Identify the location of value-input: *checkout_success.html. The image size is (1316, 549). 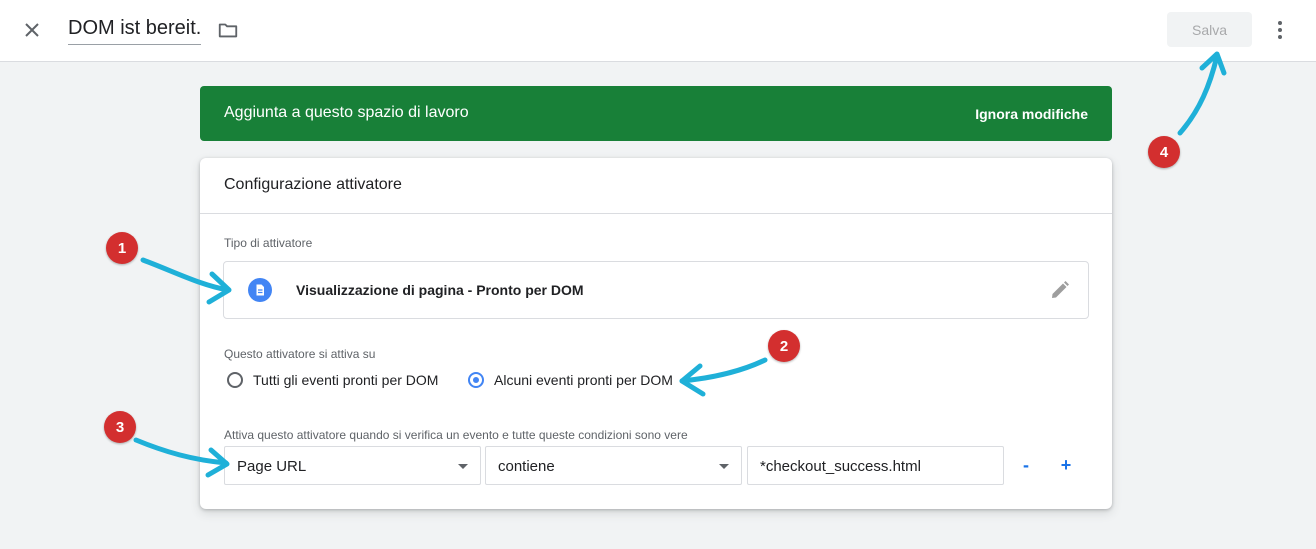
(875, 465).